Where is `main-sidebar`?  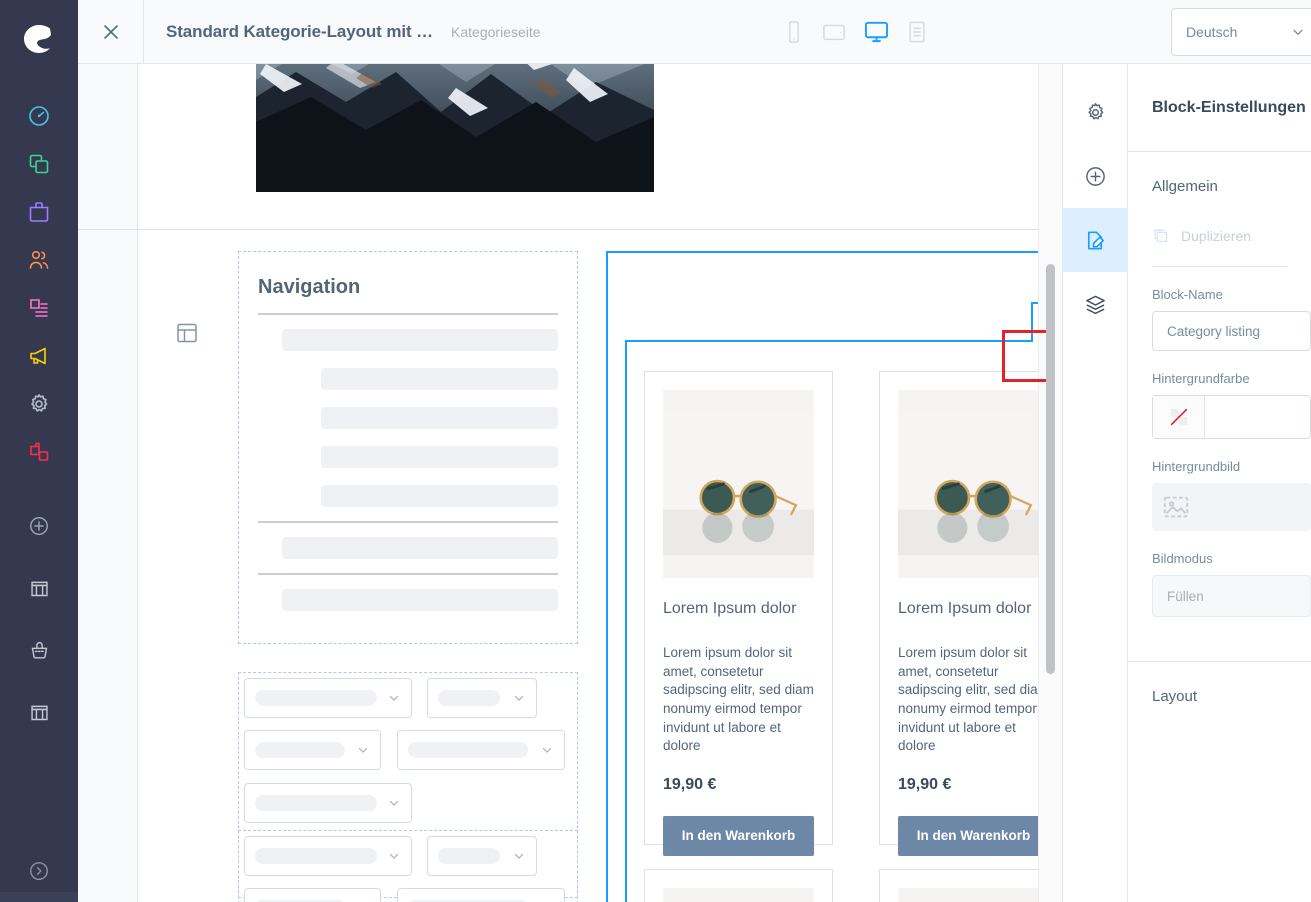 main-sidebar is located at coordinates (39, 451).